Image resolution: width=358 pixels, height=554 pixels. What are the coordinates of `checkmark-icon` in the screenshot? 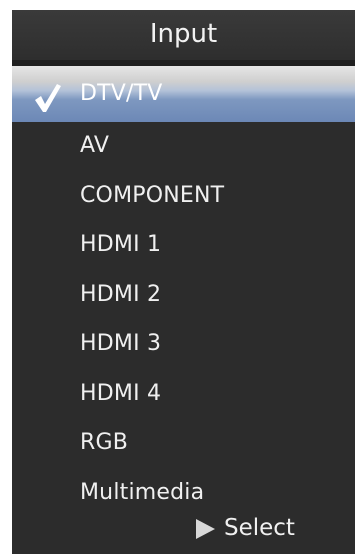 It's located at (48, 98).